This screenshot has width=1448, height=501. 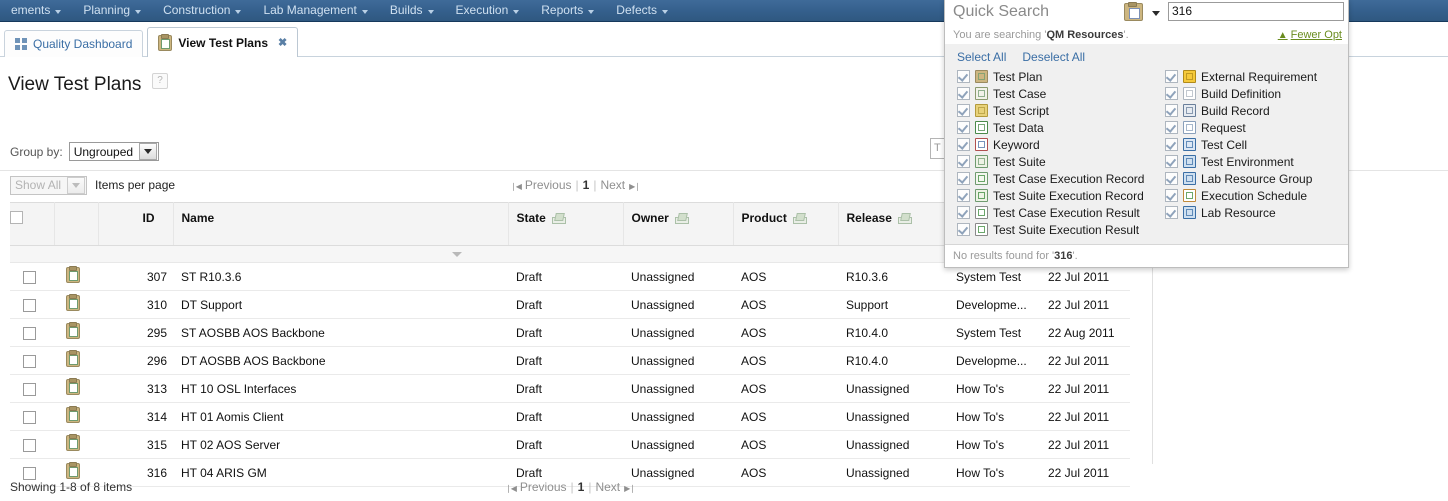 I want to click on resource-type-option-lab-resource: Lab Resource, so click(x=1241, y=212).